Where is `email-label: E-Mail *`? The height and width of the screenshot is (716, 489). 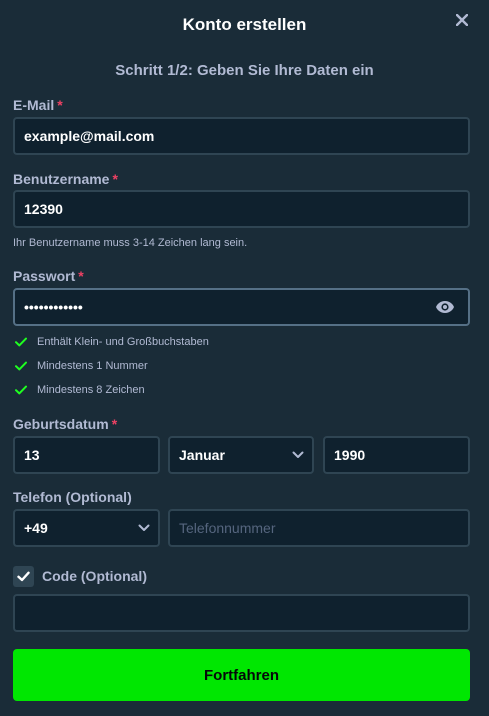
email-label: E-Mail * is located at coordinates (38, 105).